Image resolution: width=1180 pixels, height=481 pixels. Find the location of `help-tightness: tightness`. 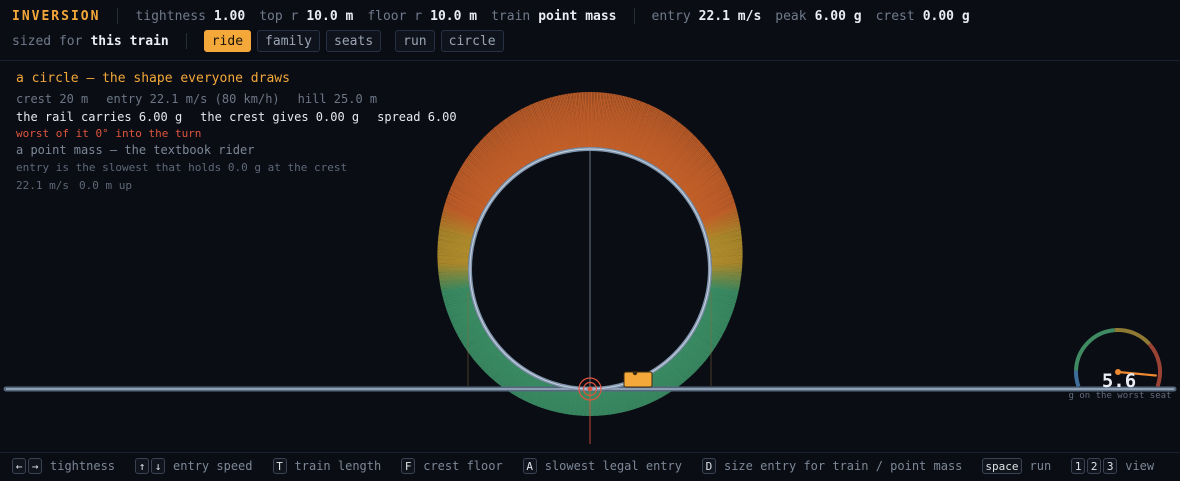

help-tightness: tightness is located at coordinates (82, 466).